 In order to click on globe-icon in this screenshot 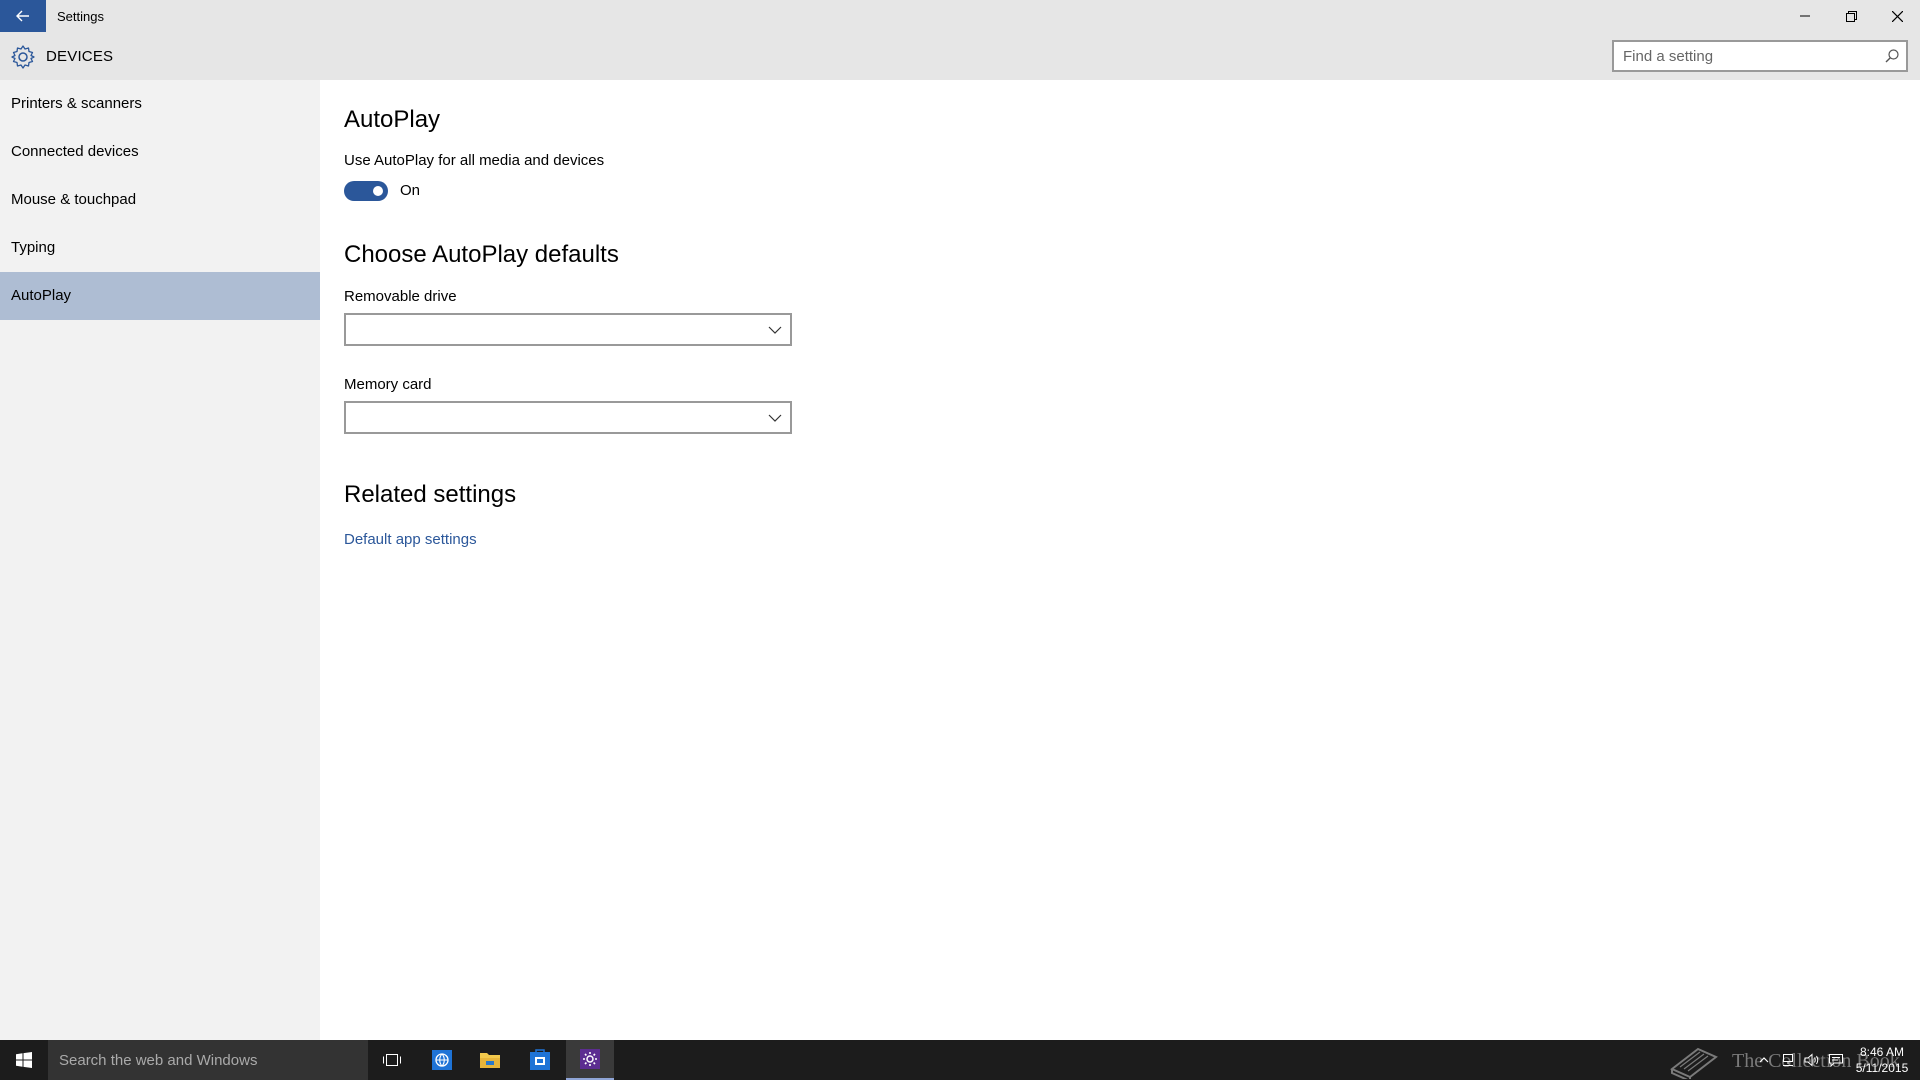, I will do `click(442, 1060)`.